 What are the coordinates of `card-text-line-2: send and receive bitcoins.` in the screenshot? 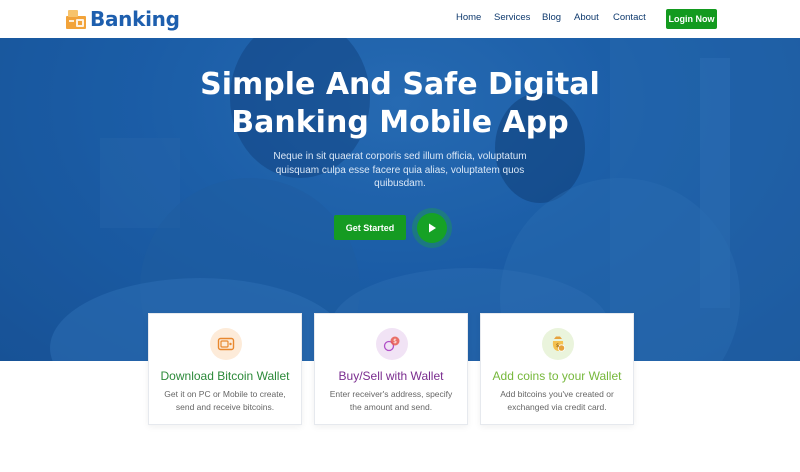 It's located at (225, 406).